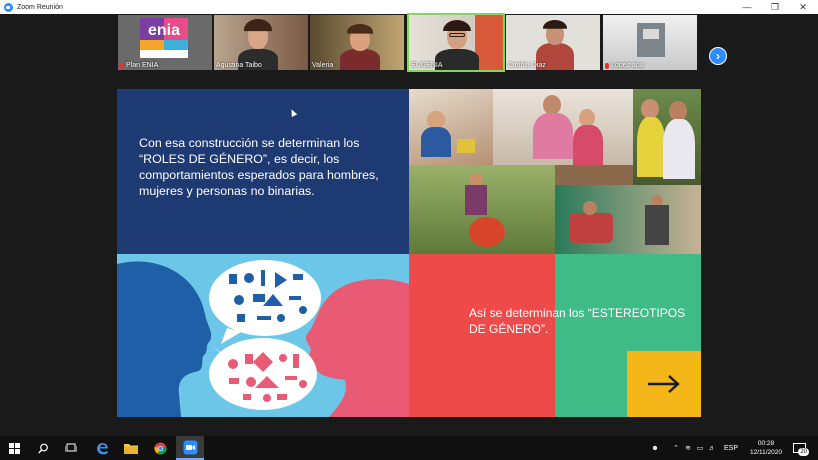 The height and width of the screenshot is (460, 818). Describe the element at coordinates (667, 137) in the screenshot. I see `photo-couple` at that location.